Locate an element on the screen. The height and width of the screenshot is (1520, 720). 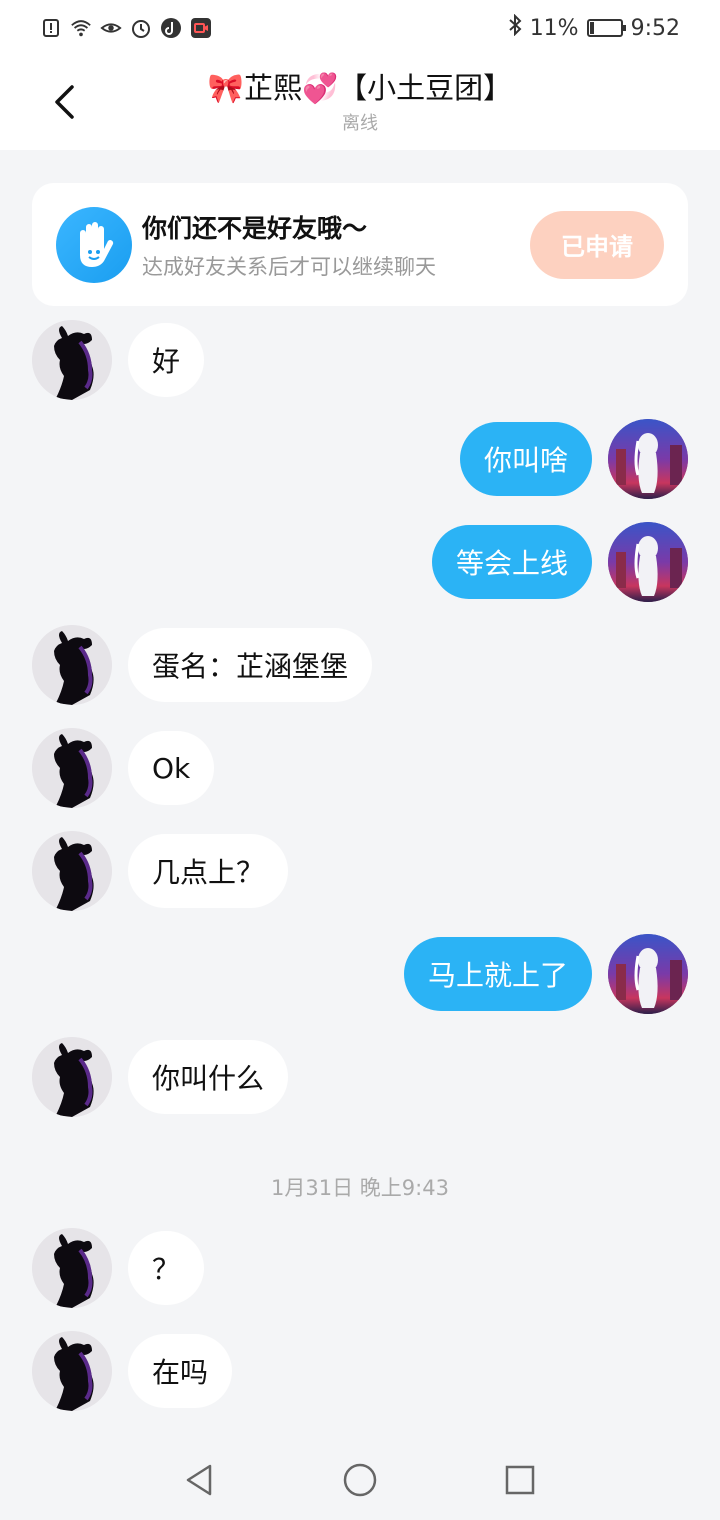
navigation-bar is located at coordinates (360, 1480).